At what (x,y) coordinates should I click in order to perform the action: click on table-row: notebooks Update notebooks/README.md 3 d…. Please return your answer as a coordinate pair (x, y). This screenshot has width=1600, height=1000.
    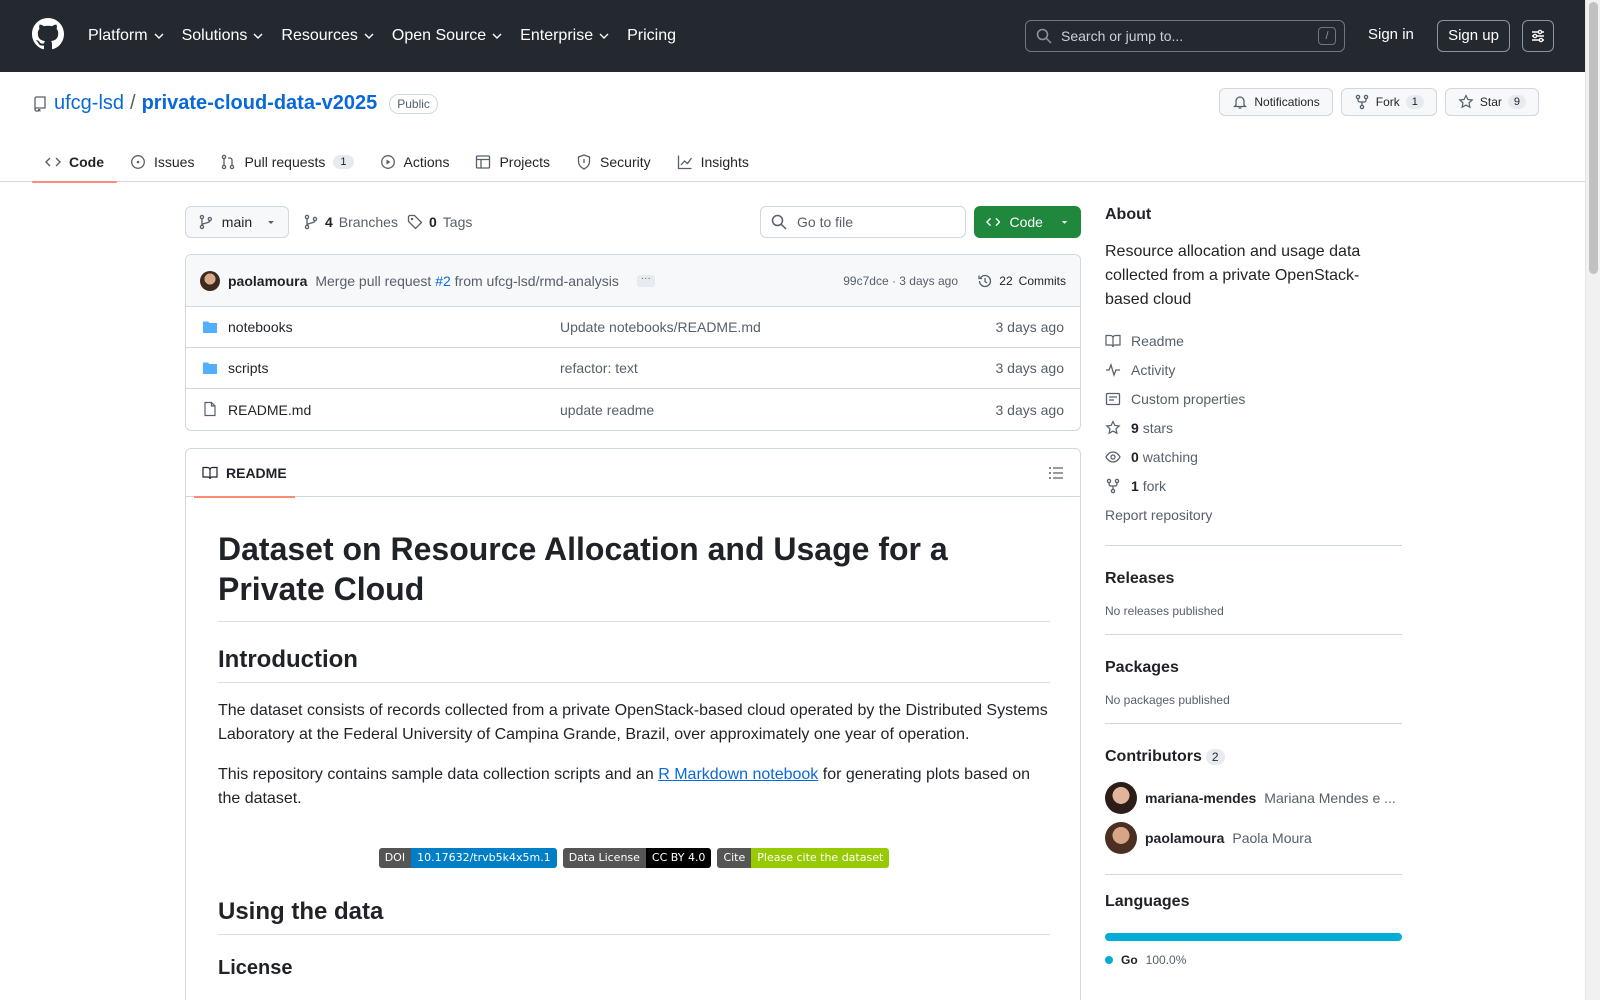
    Looking at the image, I should click on (633, 327).